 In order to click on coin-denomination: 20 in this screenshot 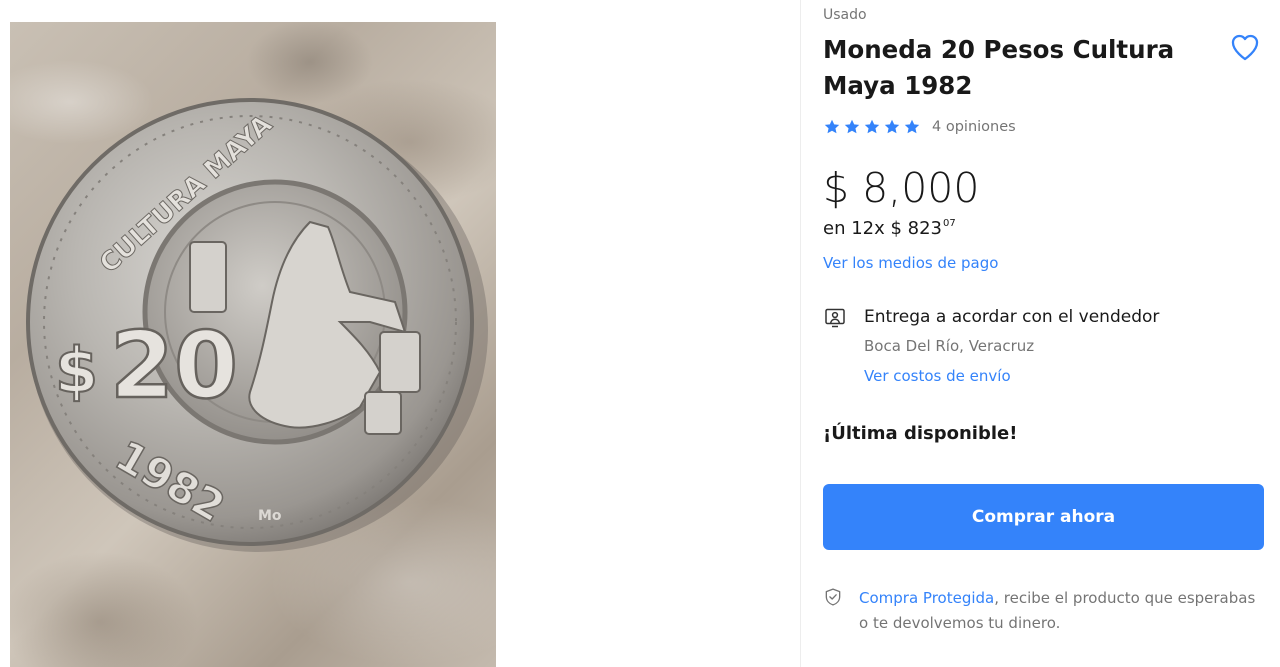, I will do `click(174, 365)`.